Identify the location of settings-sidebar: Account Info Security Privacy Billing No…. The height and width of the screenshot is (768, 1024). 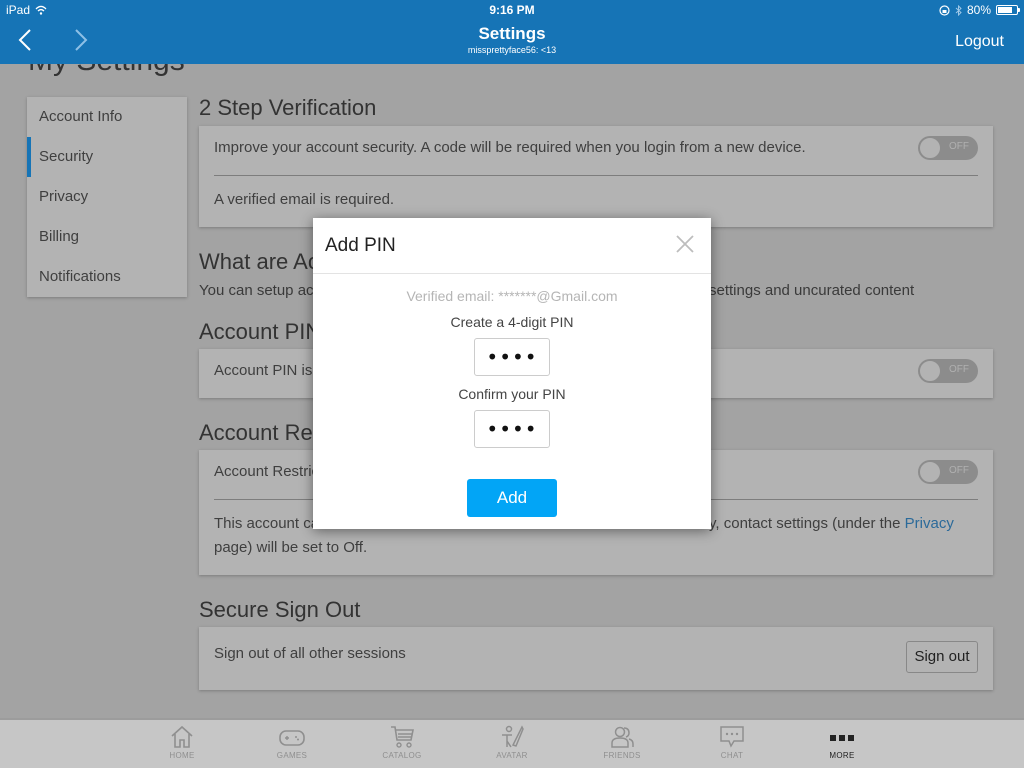
(107, 197).